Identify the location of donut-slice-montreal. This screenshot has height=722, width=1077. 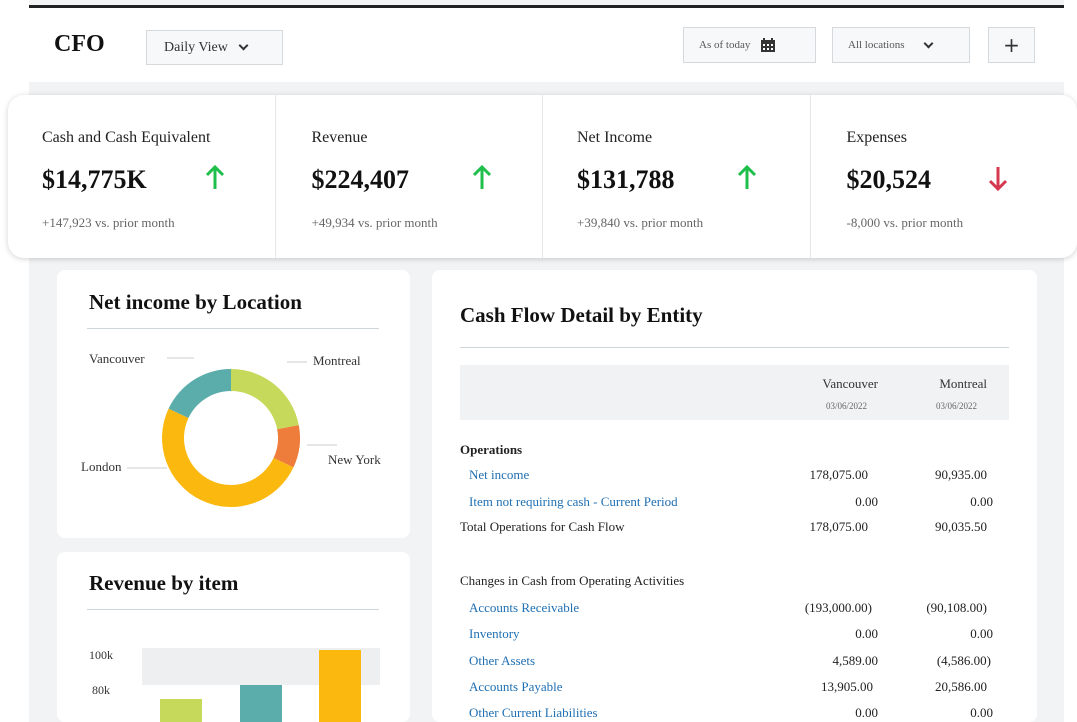
(265, 399).